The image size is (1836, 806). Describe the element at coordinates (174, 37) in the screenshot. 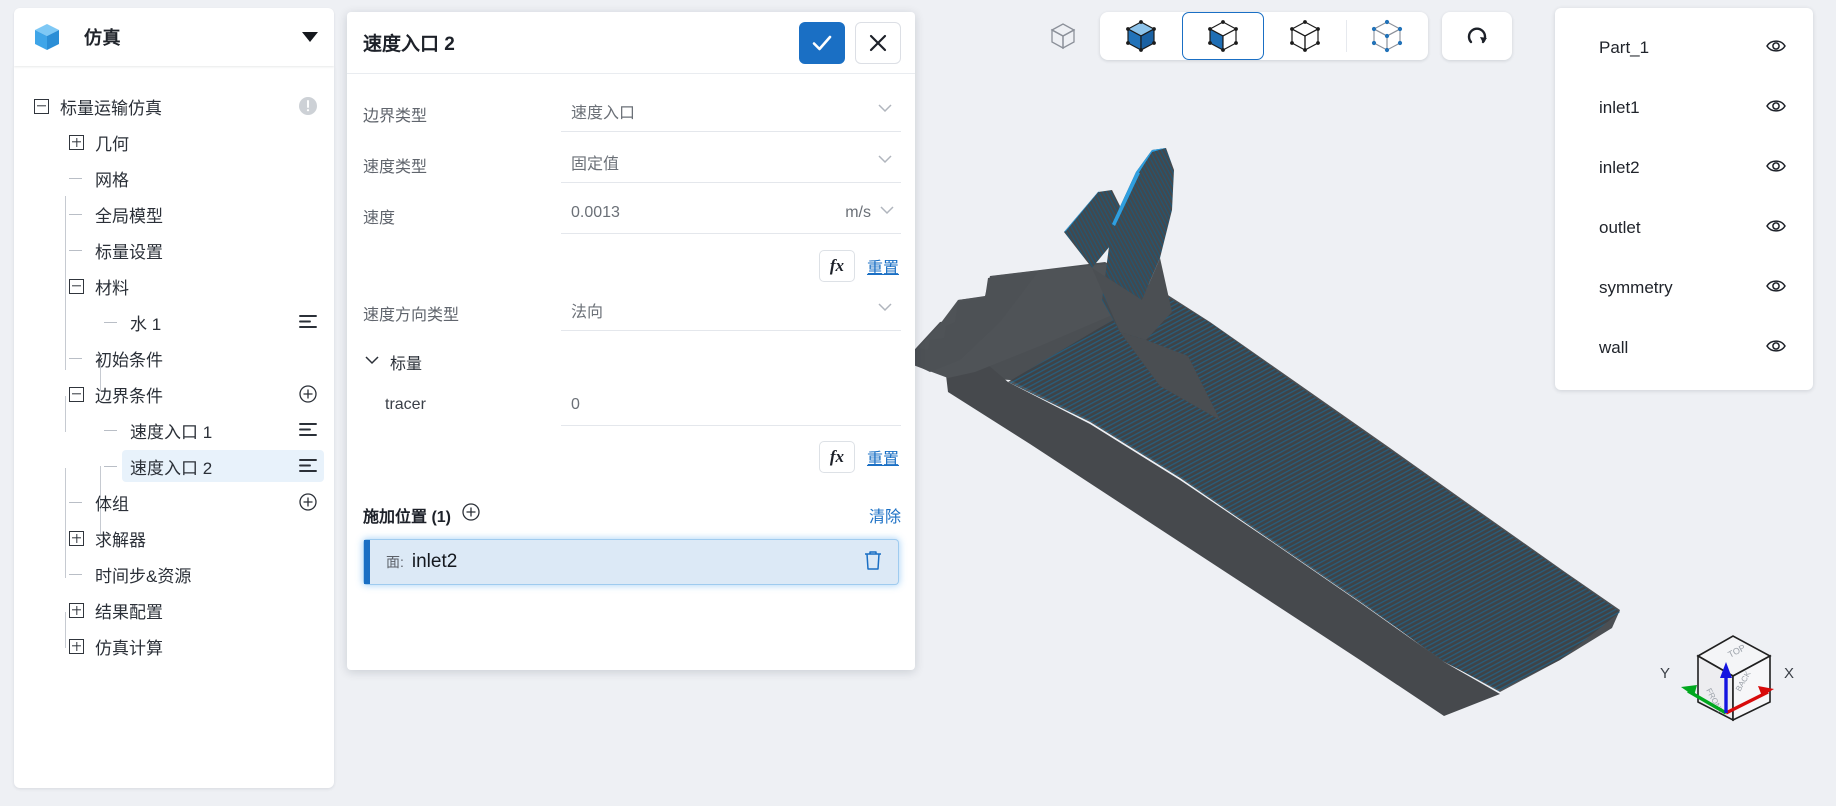

I see `sidebar-header: 仿真` at that location.